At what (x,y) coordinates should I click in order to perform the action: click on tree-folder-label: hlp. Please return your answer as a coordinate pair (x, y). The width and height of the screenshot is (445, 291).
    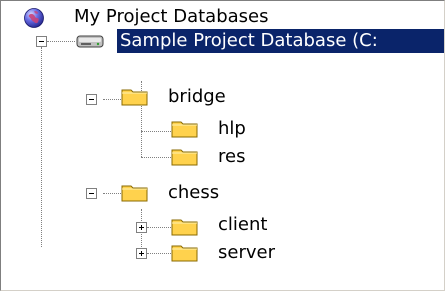
    Looking at the image, I should click on (232, 129).